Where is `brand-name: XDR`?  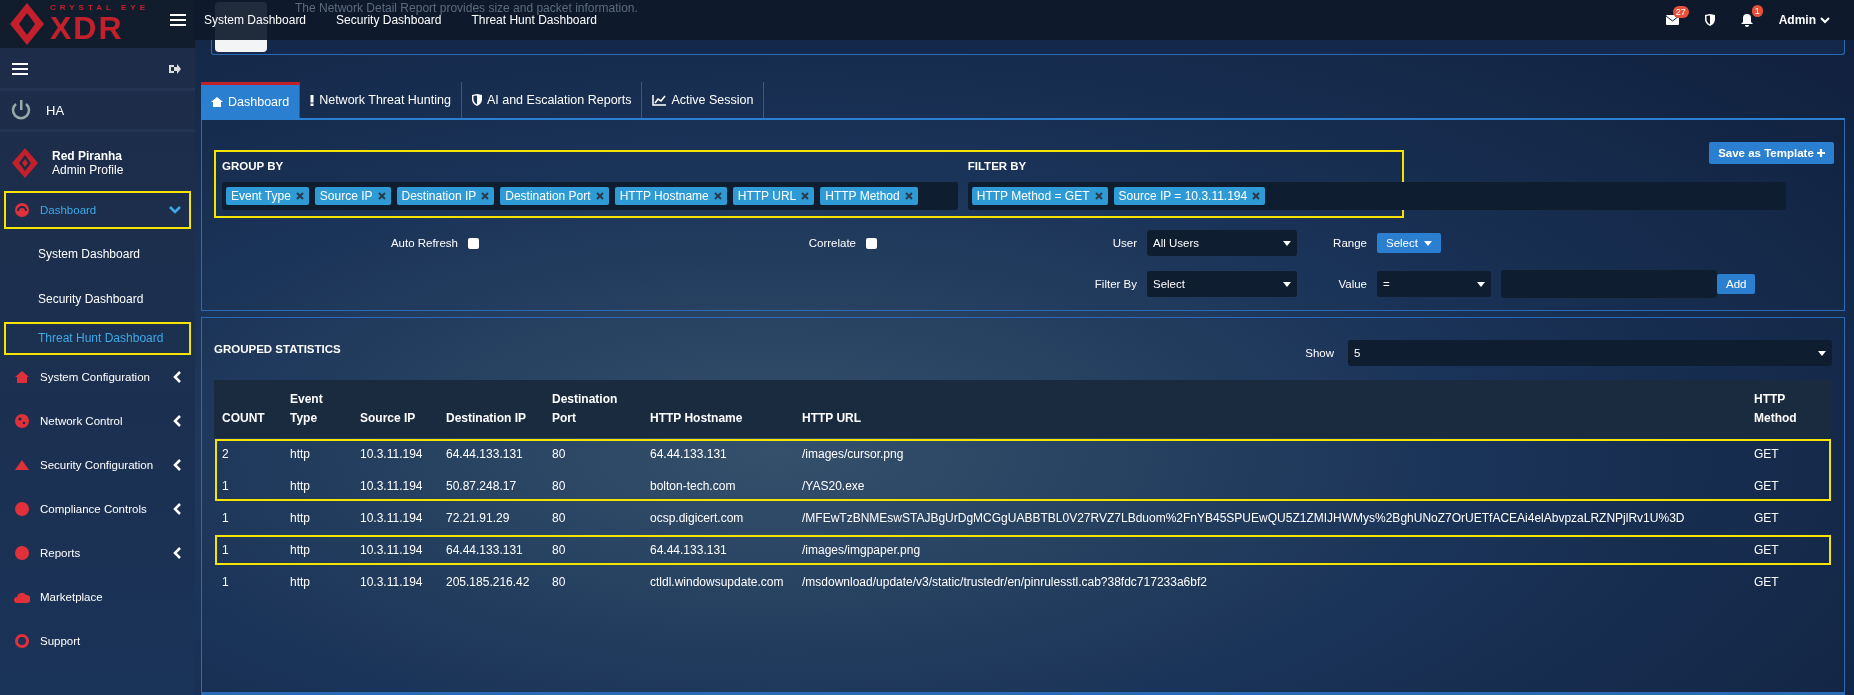 brand-name: XDR is located at coordinates (87, 28).